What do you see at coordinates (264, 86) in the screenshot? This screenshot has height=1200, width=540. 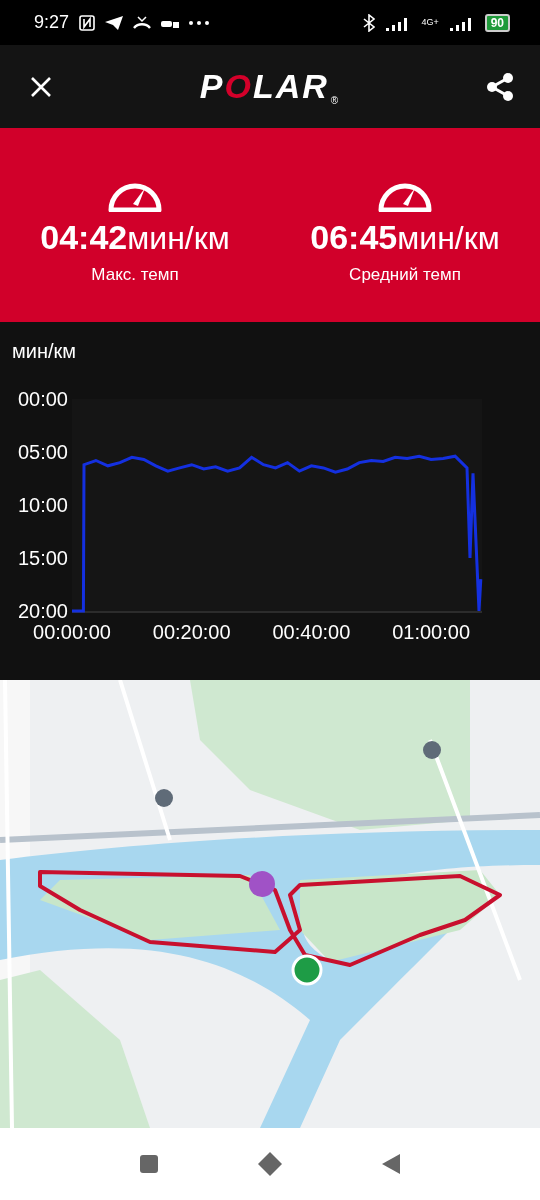 I see `polar-logo: POLAR` at bounding box center [264, 86].